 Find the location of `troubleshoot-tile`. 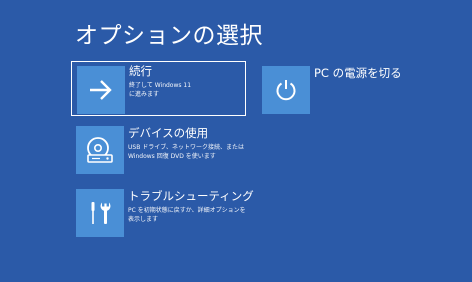

troubleshoot-tile is located at coordinates (100, 213).